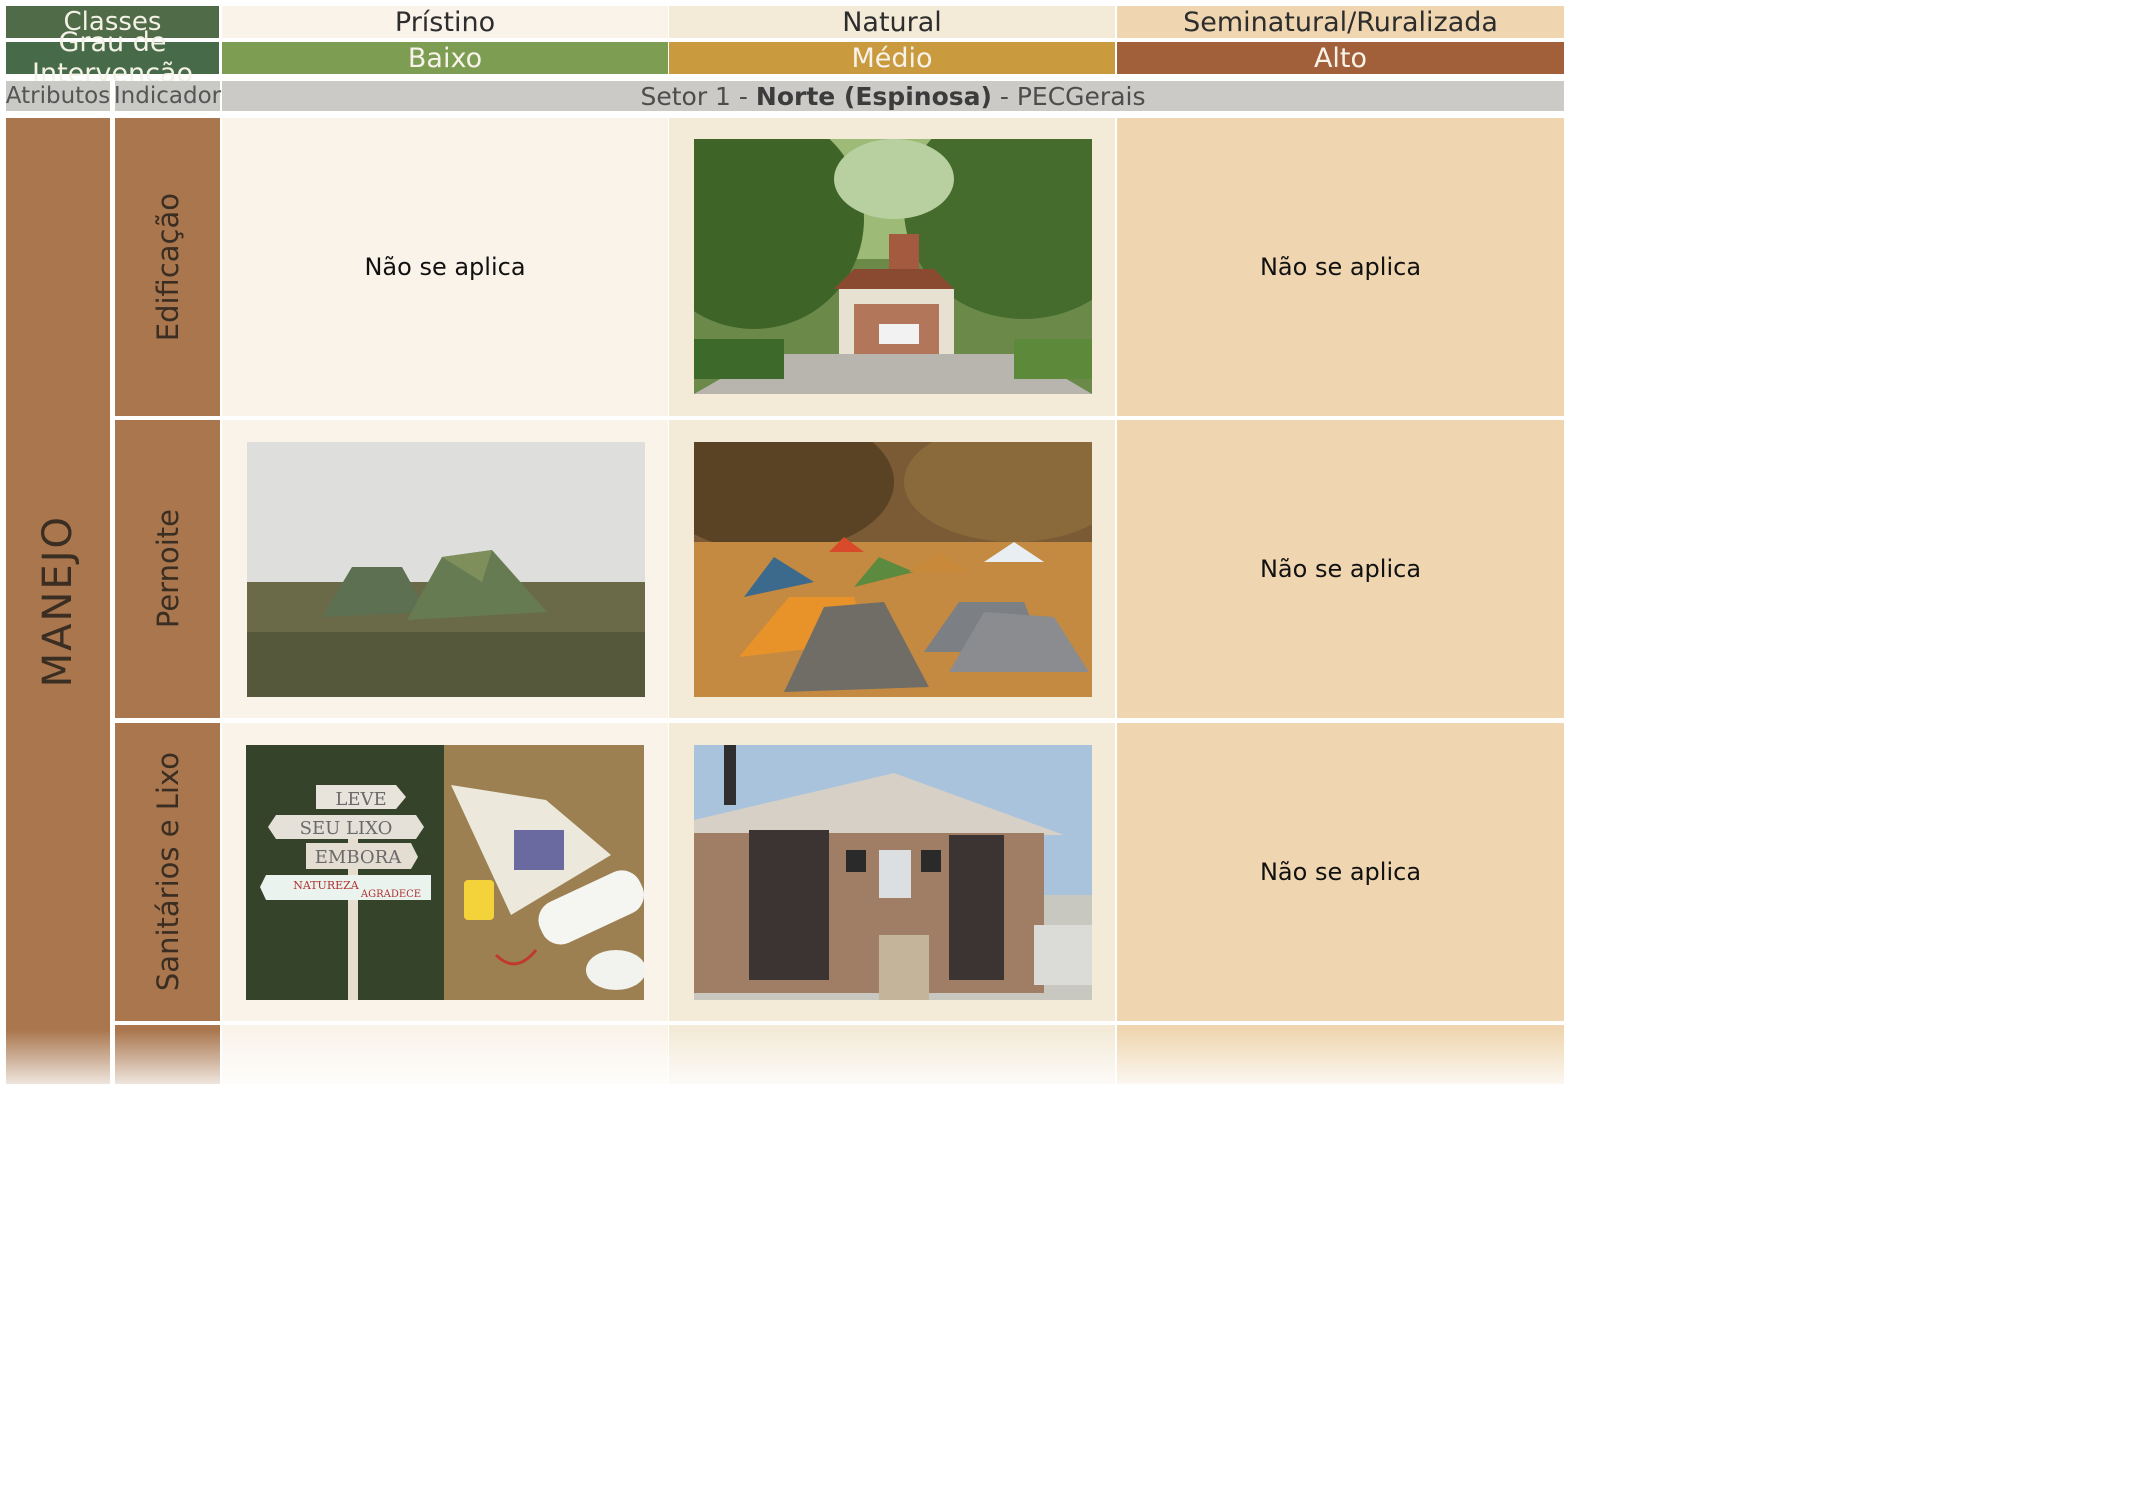  Describe the element at coordinates (873, 96) in the screenshot. I see `sector-name: Norte (Espinosa)` at that location.